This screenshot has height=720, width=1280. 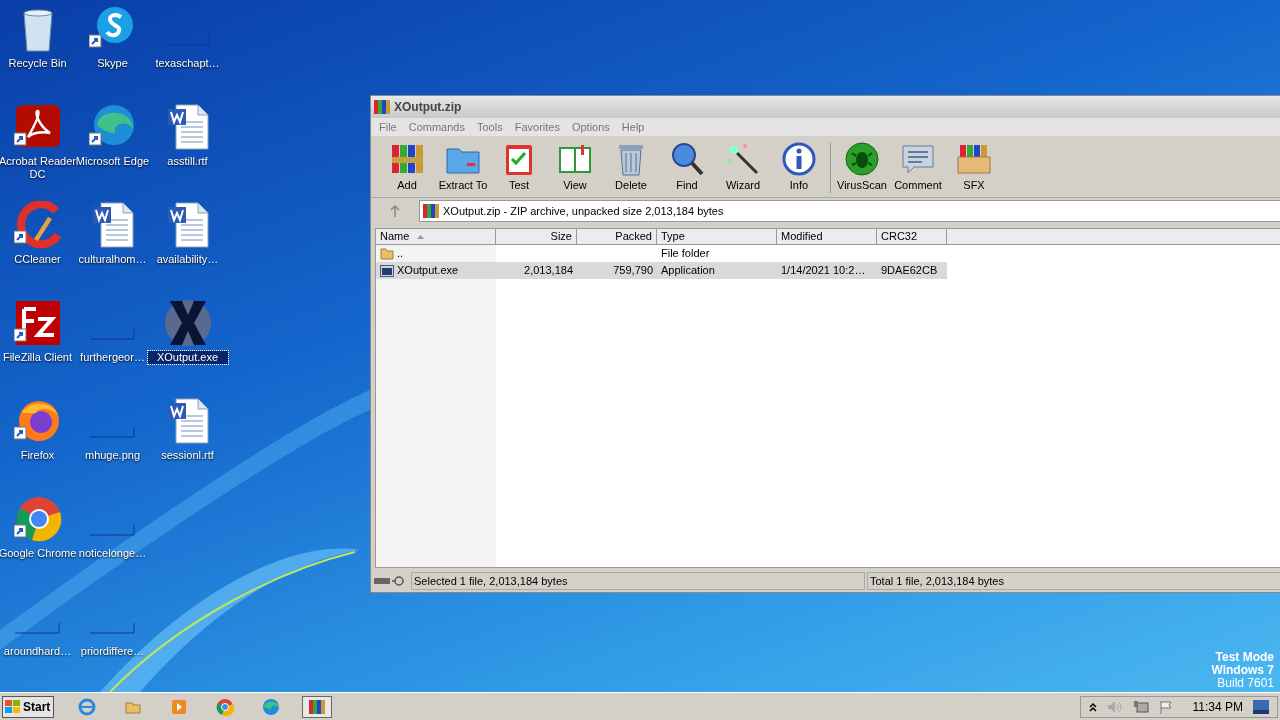 What do you see at coordinates (862, 158) in the screenshot?
I see `bug-icon` at bounding box center [862, 158].